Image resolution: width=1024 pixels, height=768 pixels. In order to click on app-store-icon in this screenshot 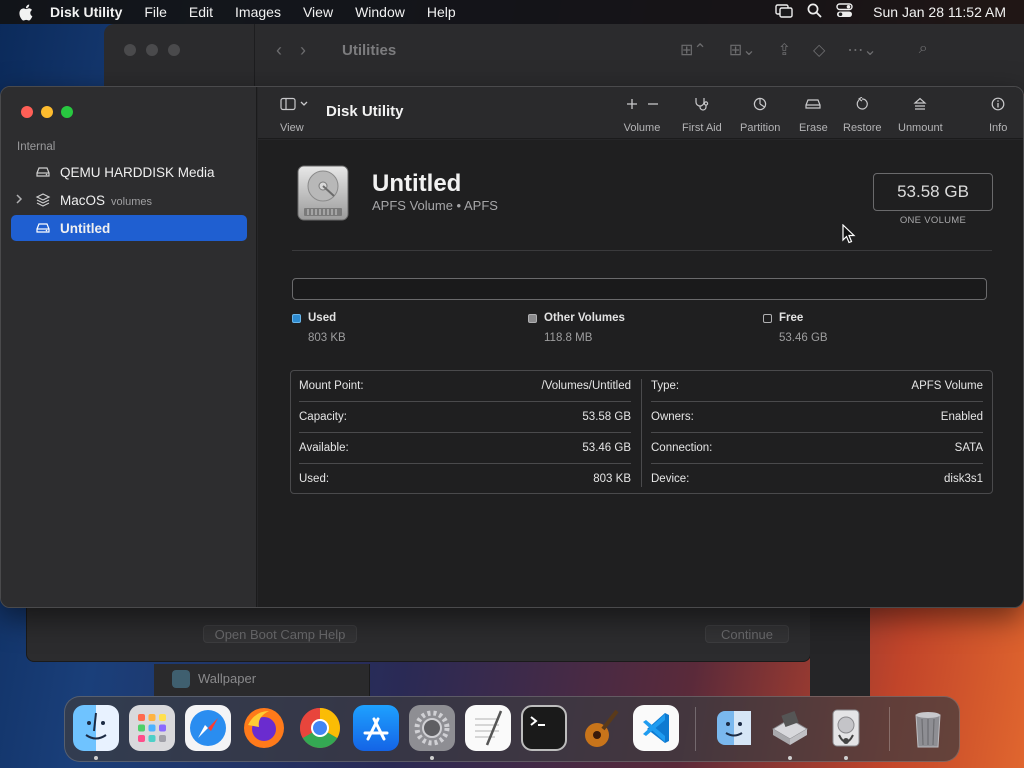, I will do `click(376, 728)`.